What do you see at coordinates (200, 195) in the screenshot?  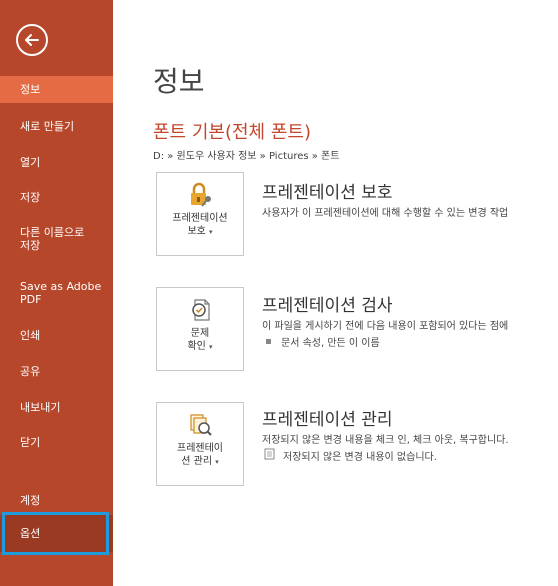 I see `lock-key-icon` at bounding box center [200, 195].